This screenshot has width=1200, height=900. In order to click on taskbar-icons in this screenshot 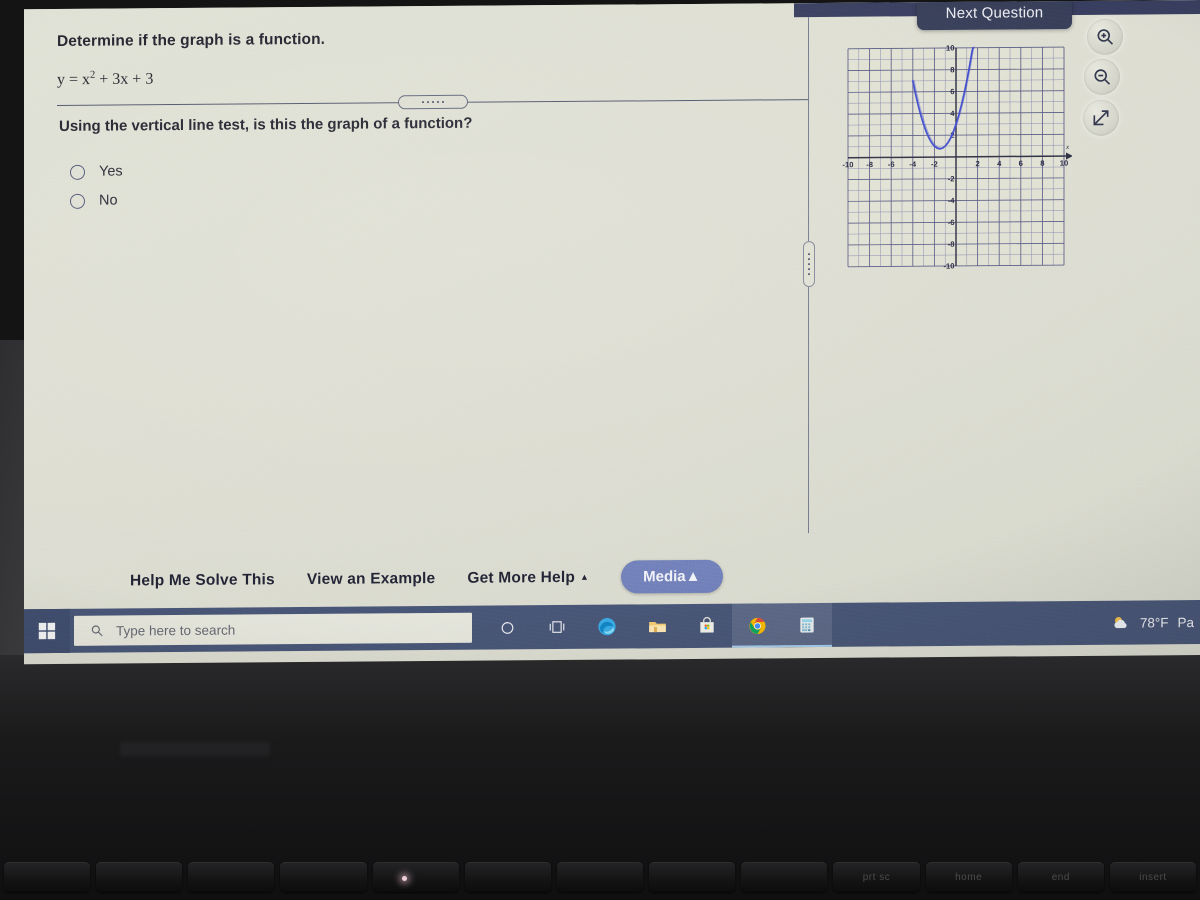, I will do `click(657, 626)`.